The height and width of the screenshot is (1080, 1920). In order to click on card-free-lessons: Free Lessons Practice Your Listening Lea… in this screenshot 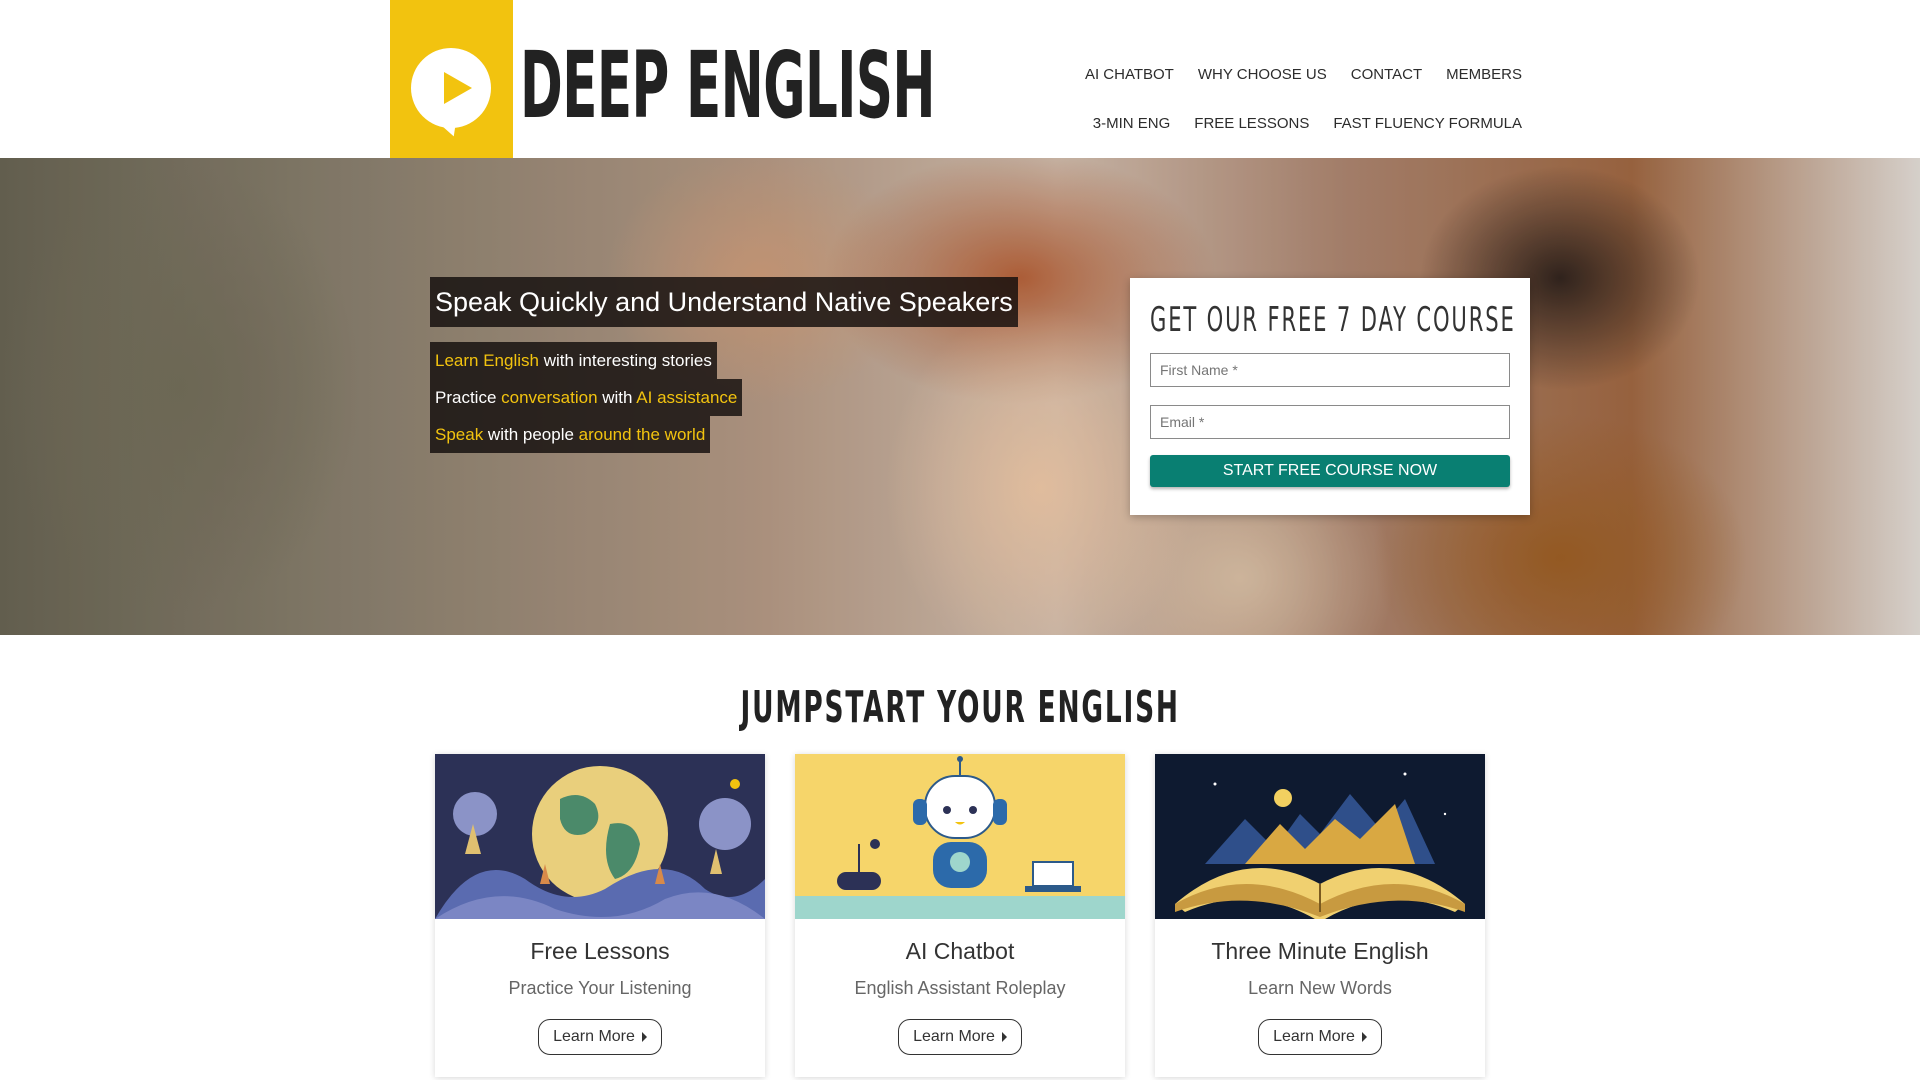, I will do `click(600, 915)`.